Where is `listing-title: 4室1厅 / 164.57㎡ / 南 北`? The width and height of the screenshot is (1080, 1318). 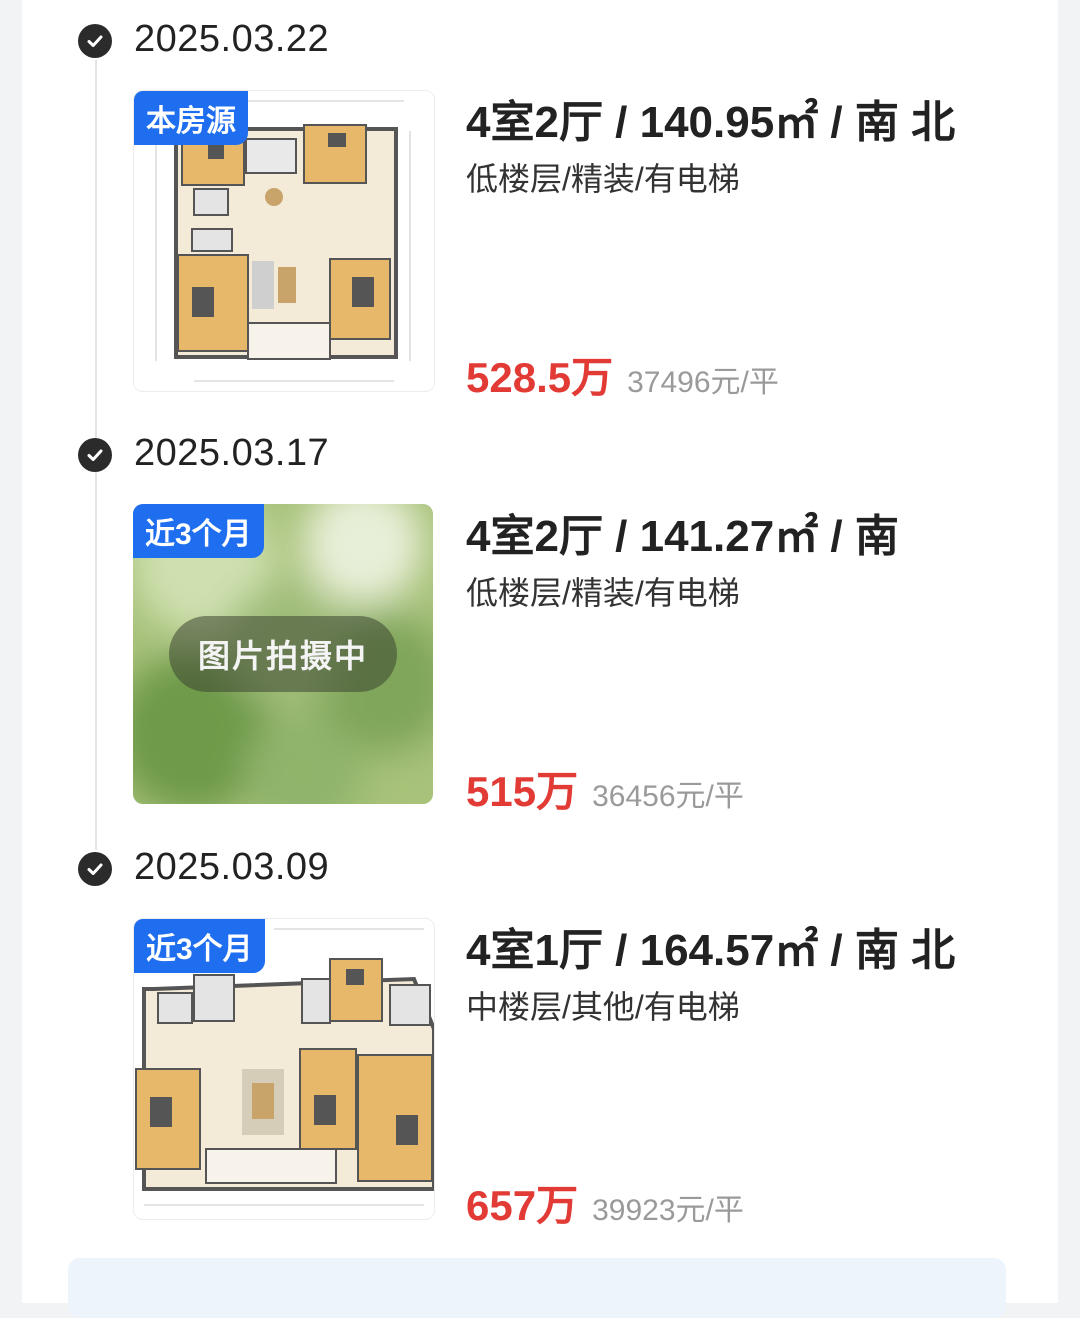
listing-title: 4室1厅 / 164.57㎡ / 南 北 is located at coordinates (711, 950).